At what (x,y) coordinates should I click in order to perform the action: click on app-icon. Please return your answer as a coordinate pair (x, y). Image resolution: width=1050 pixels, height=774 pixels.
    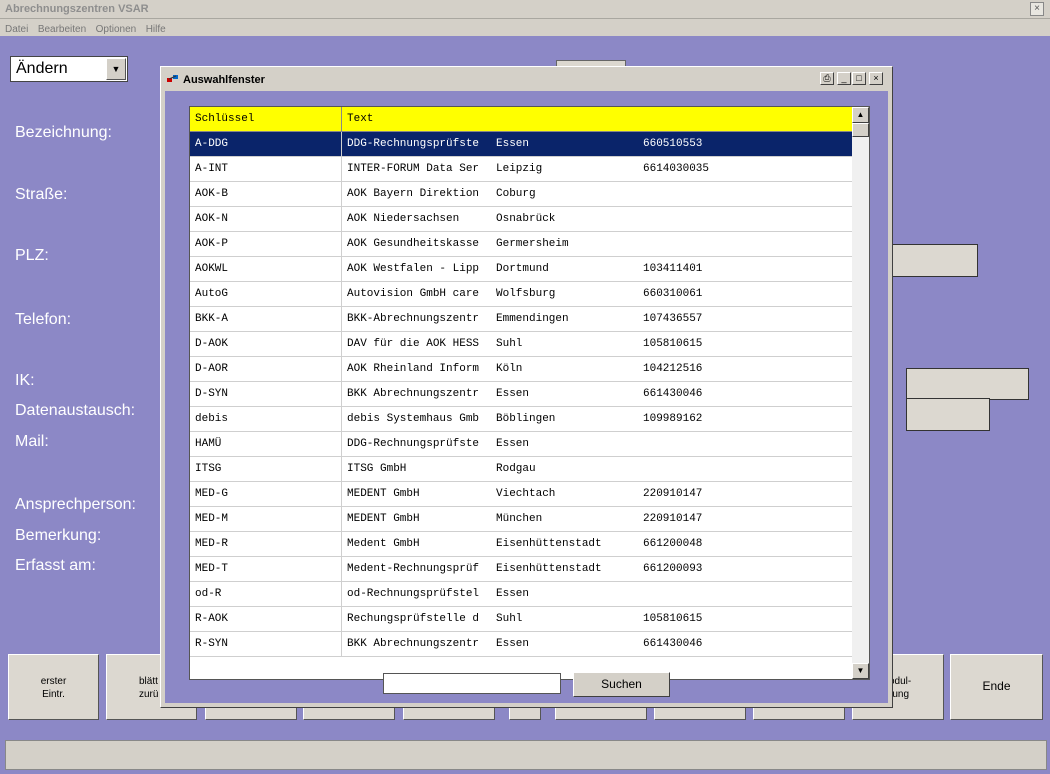
    Looking at the image, I should click on (172, 78).